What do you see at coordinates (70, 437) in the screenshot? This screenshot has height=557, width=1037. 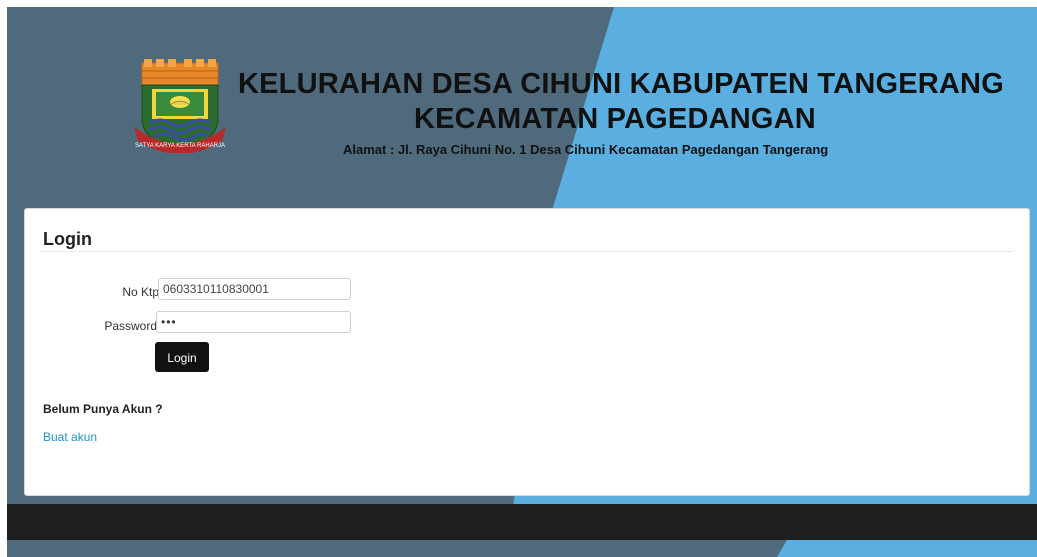 I see `create-account-link: Buat akun` at bounding box center [70, 437].